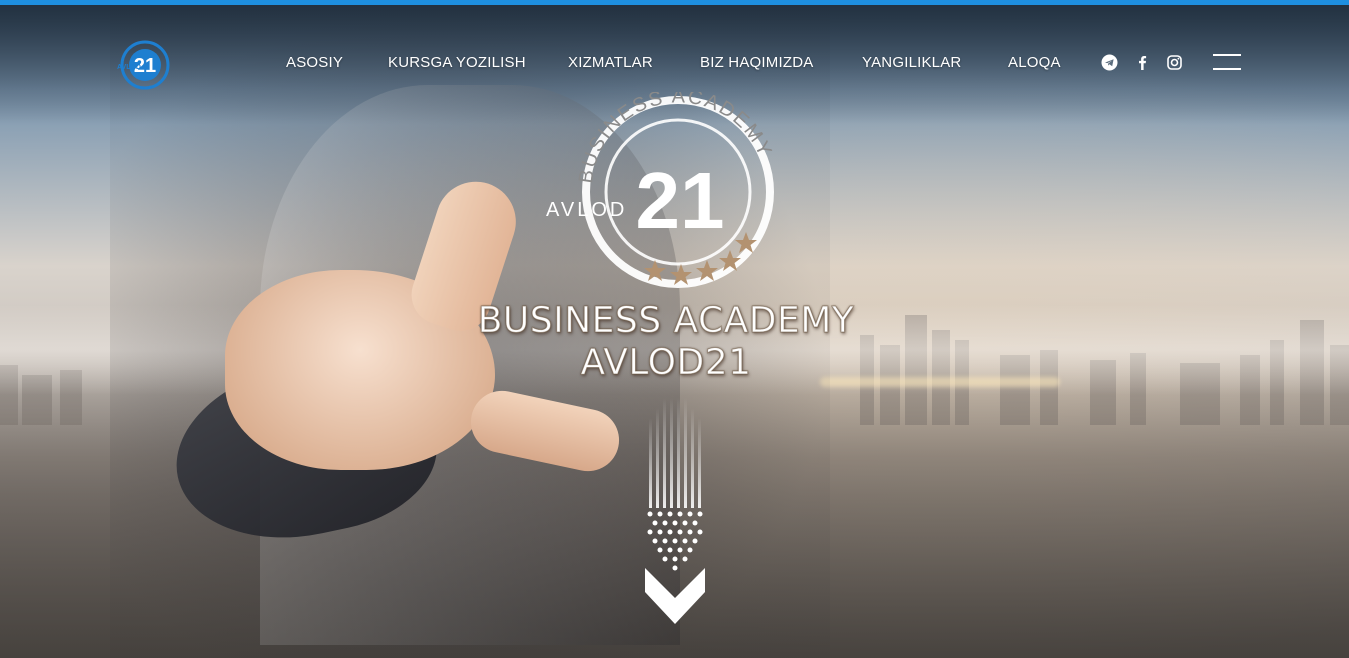 The width and height of the screenshot is (1349, 658). Describe the element at coordinates (610, 62) in the screenshot. I see `nav-item-xizmatlar: XIZMATLAR` at that location.